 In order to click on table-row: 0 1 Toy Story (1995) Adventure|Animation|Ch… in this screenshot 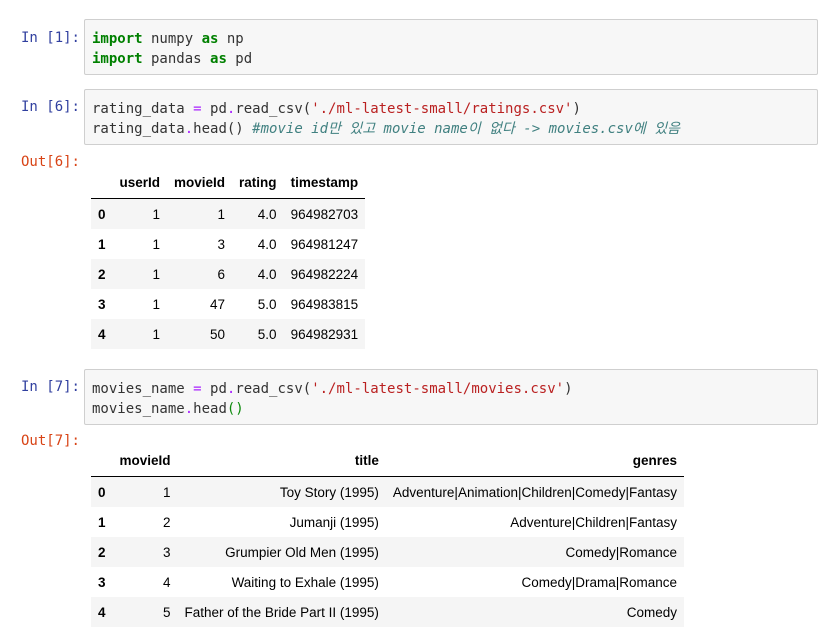, I will do `click(388, 491)`.